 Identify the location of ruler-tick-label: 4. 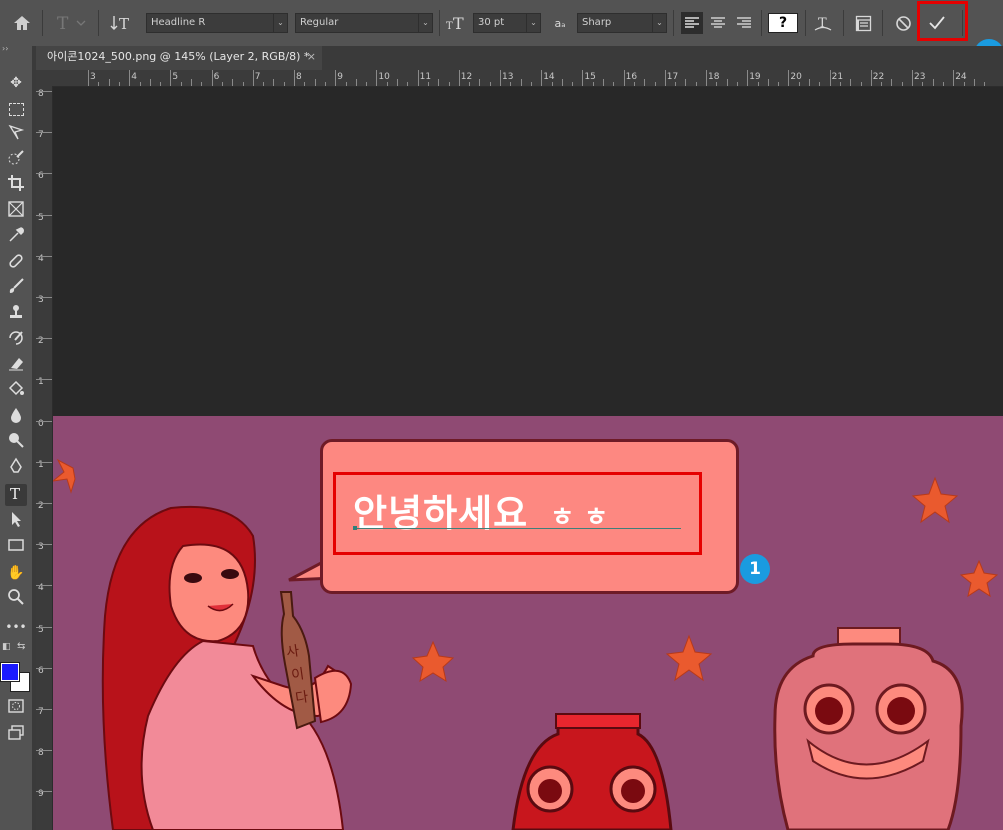
(134, 77).